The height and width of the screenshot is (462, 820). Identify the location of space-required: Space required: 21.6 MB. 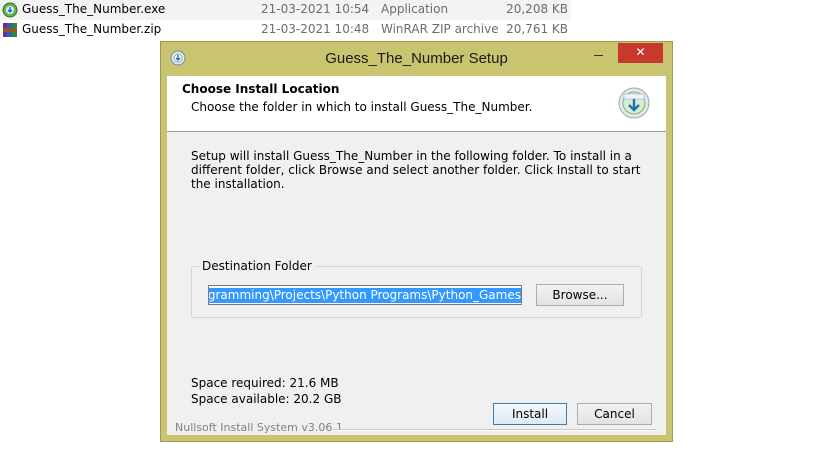
(265, 383).